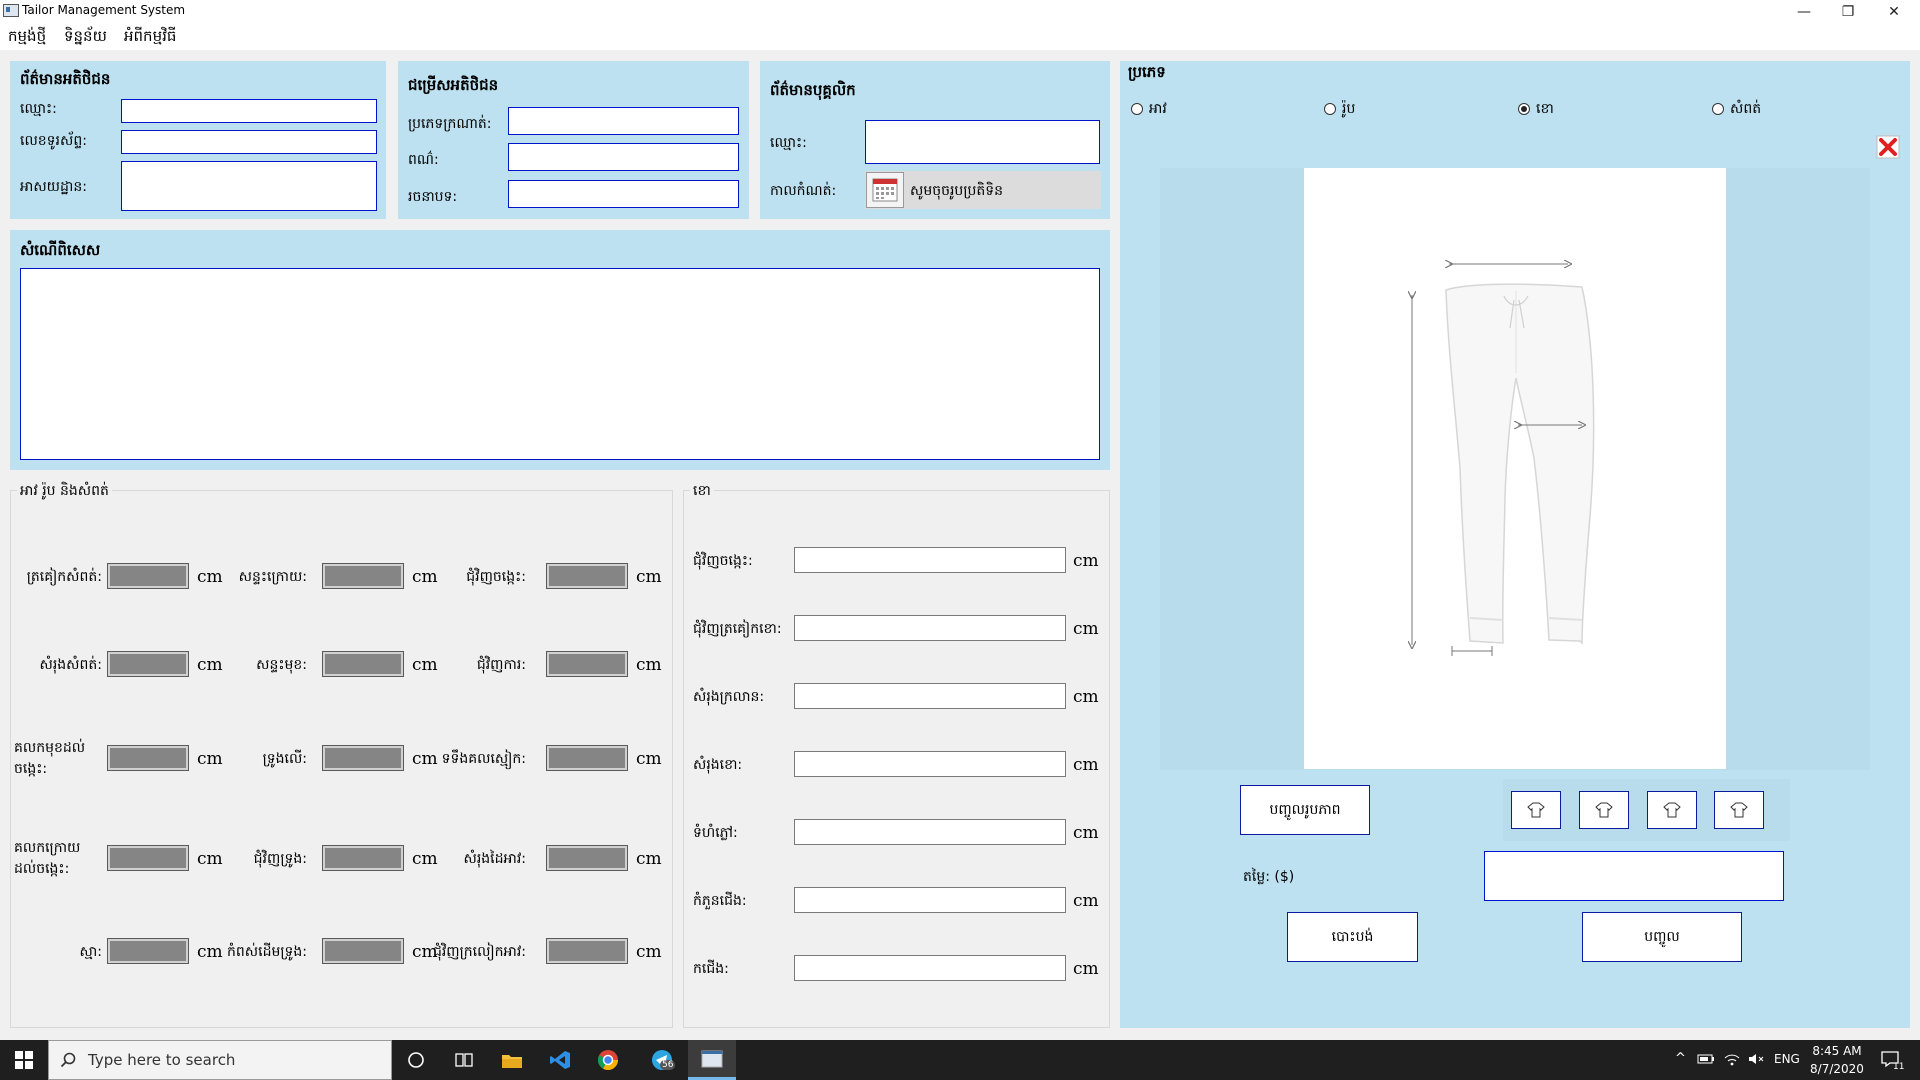 The image size is (1920, 1080). Describe the element at coordinates (148, 576) in the screenshot. I see `measure-input-r0c0` at that location.